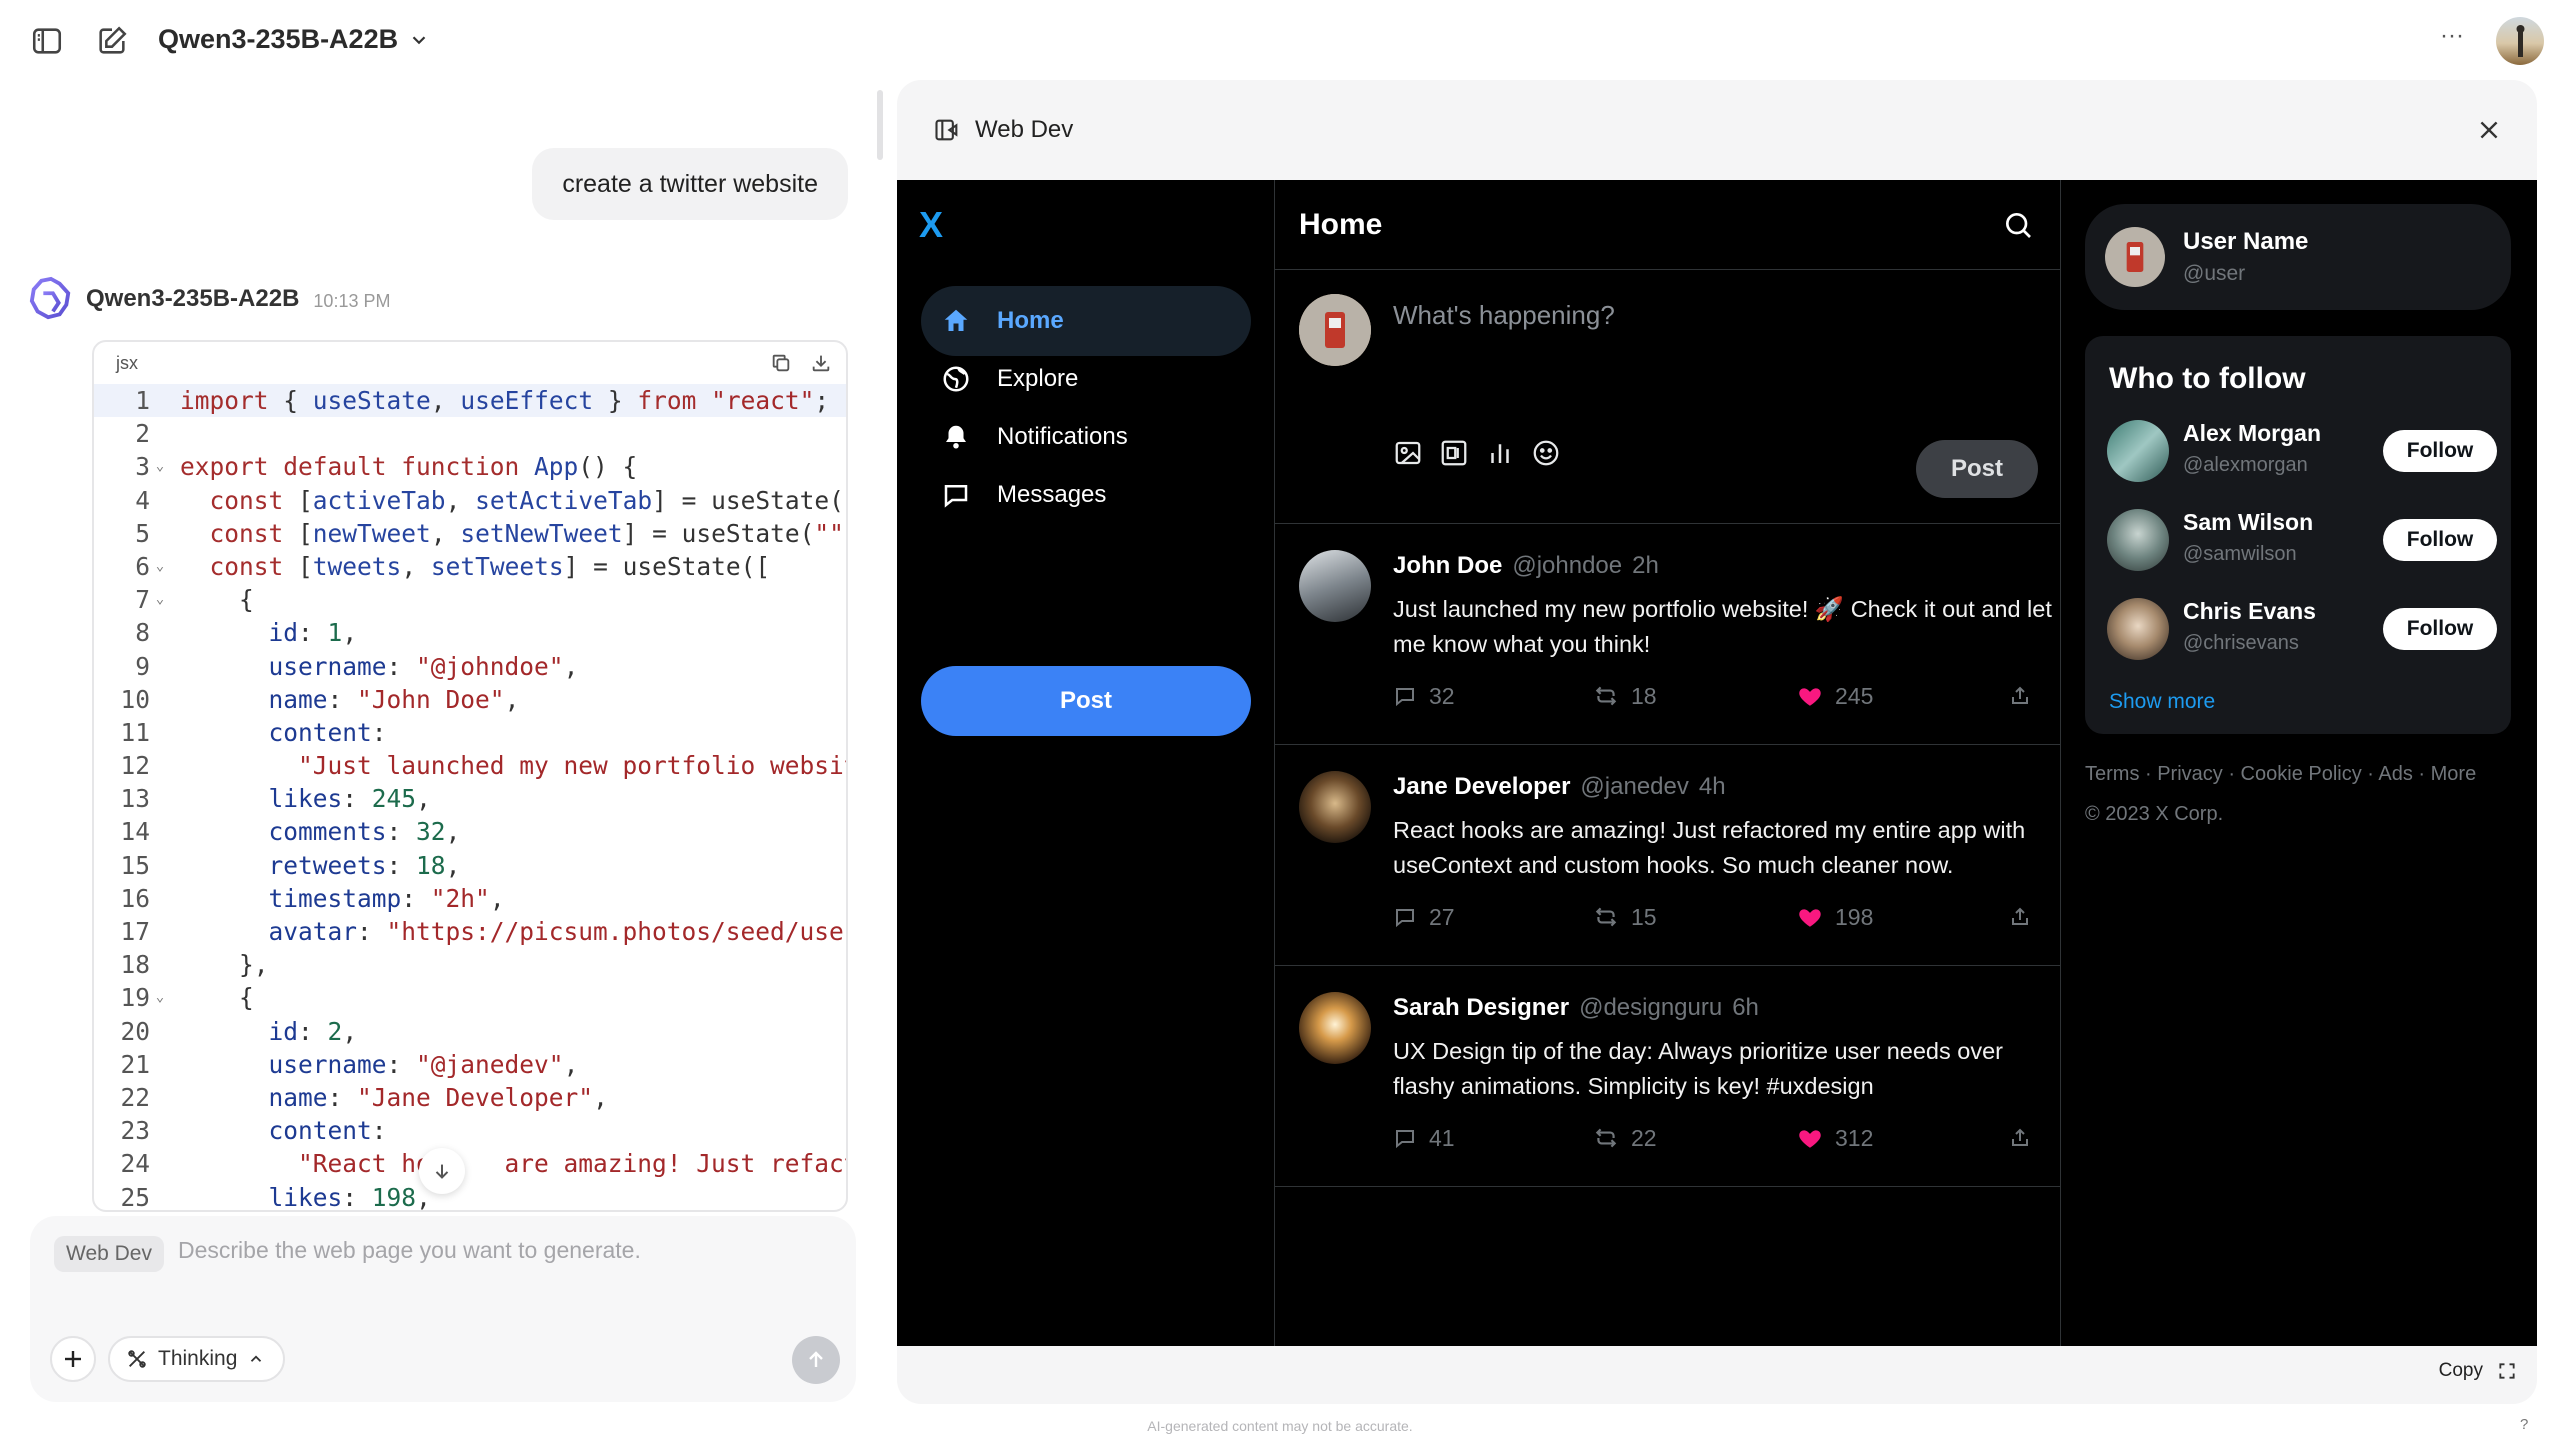 The width and height of the screenshot is (2560, 1453). Describe the element at coordinates (135, 766) in the screenshot. I see `line-number: 12` at that location.